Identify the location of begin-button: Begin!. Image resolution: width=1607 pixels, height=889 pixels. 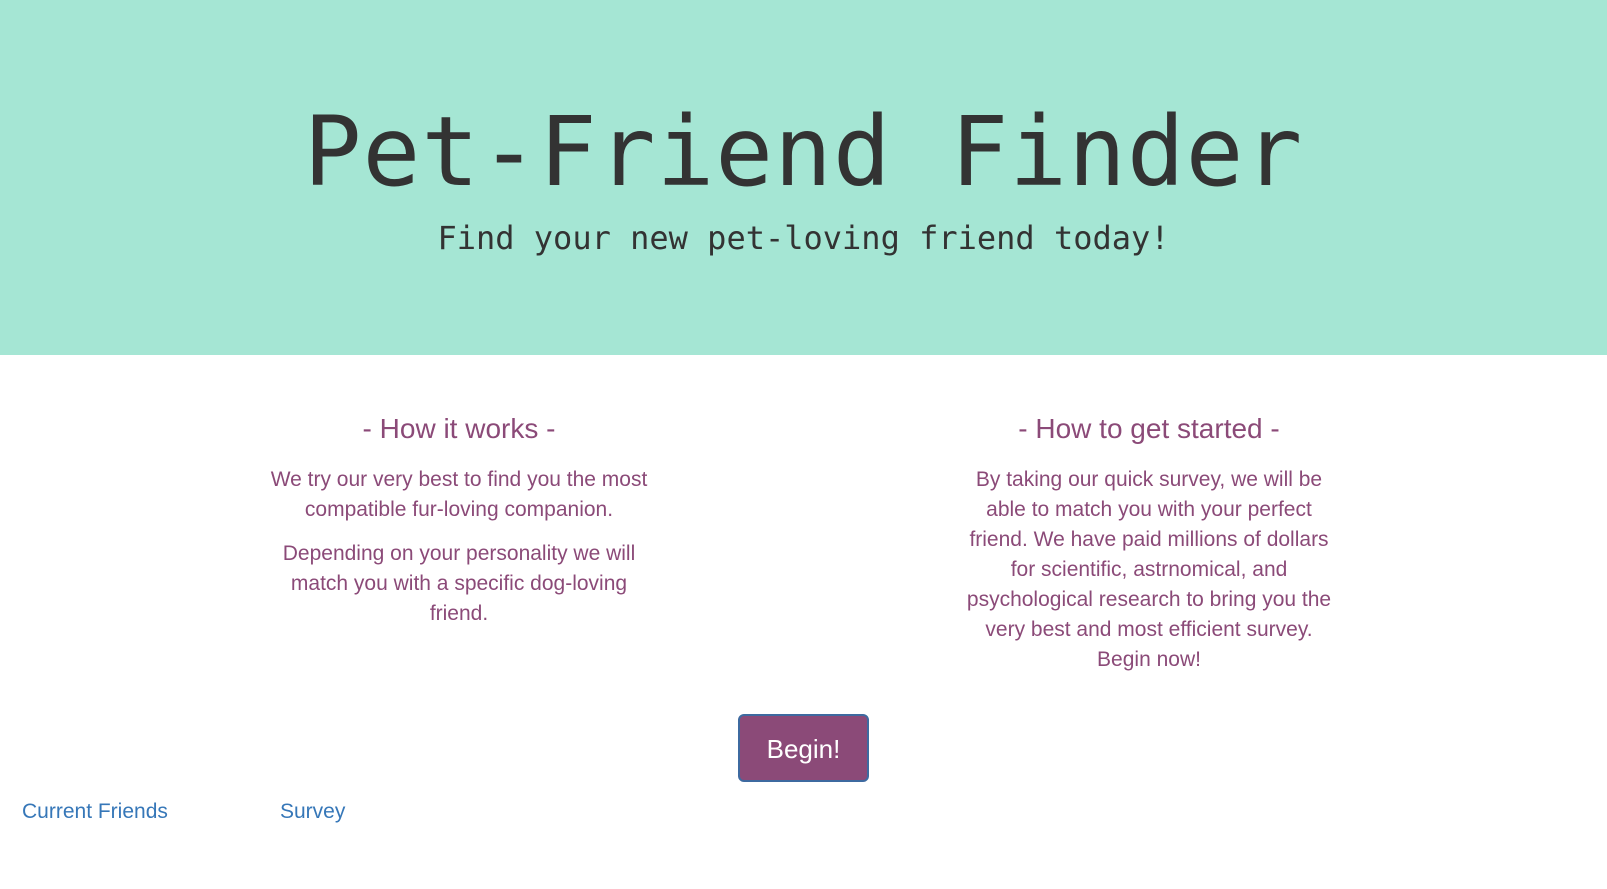
(803, 748).